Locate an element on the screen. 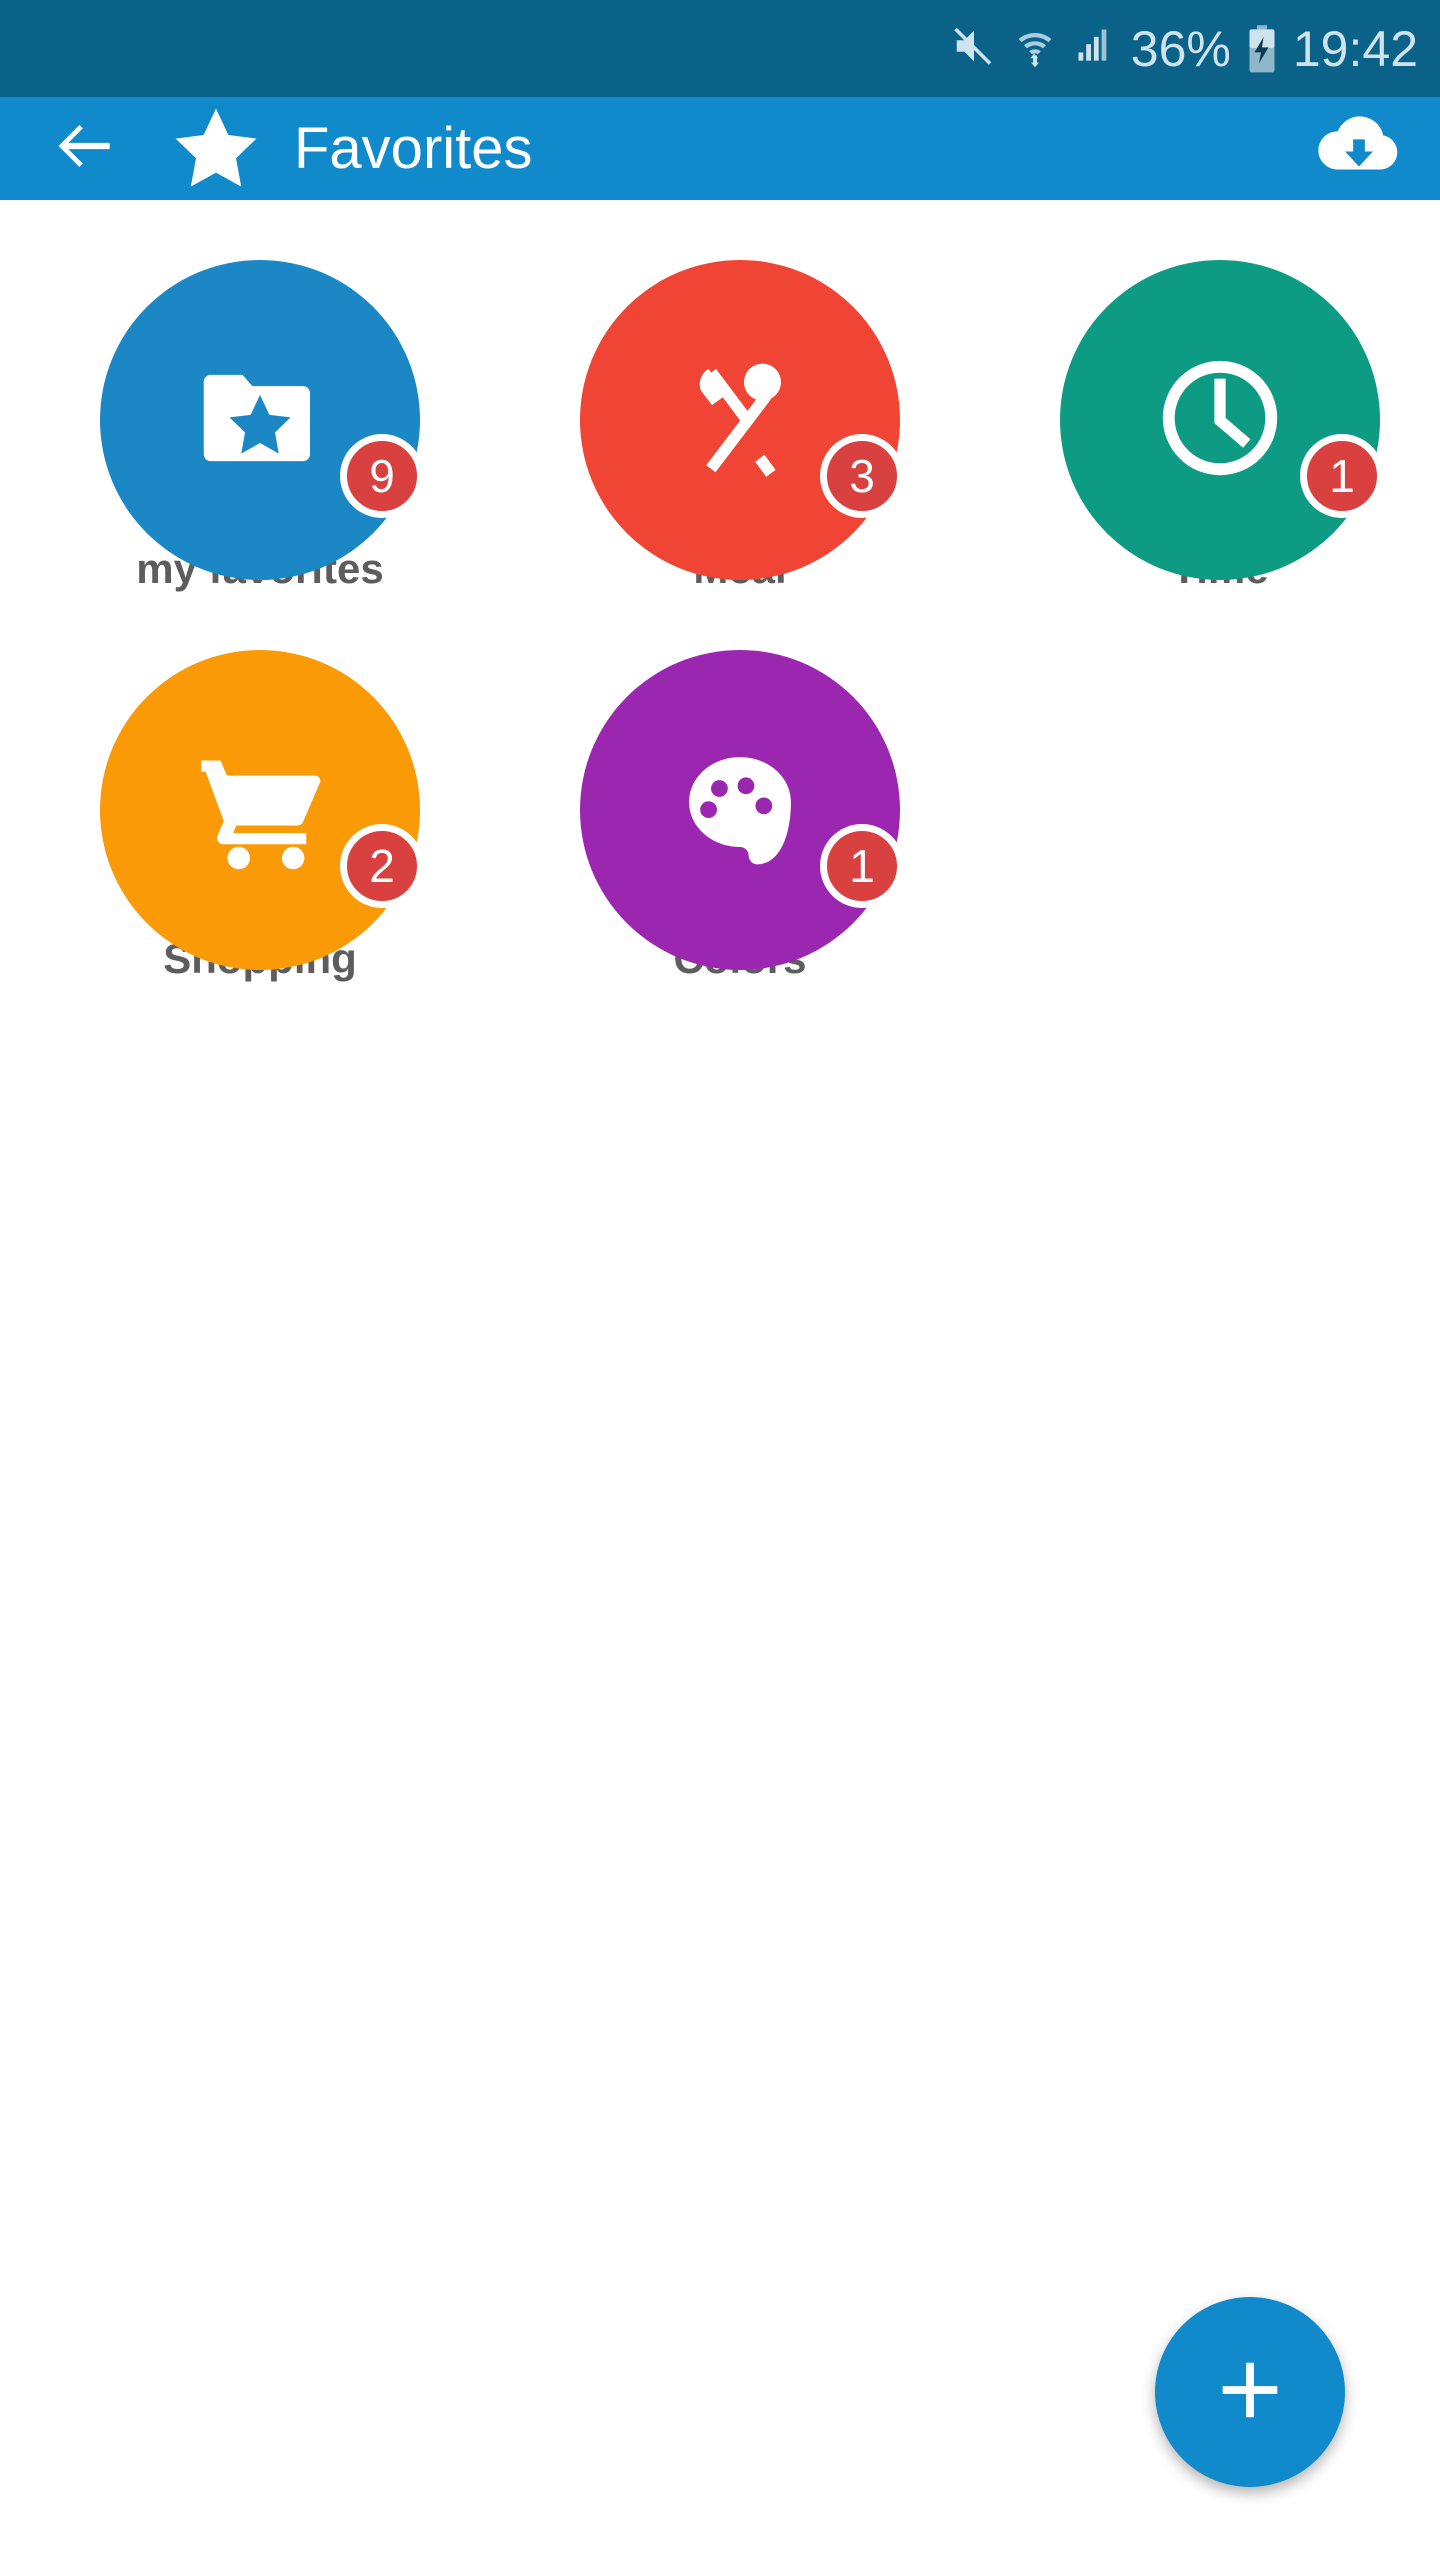 The height and width of the screenshot is (2560, 1440). cellular-signal-icon is located at coordinates (1095, 48).